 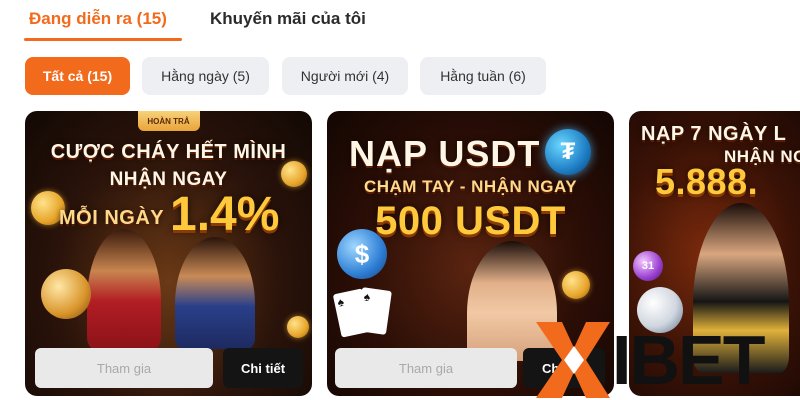 What do you see at coordinates (98, 19) in the screenshot?
I see `tab-ongoing: Đang diễn ra (15)` at bounding box center [98, 19].